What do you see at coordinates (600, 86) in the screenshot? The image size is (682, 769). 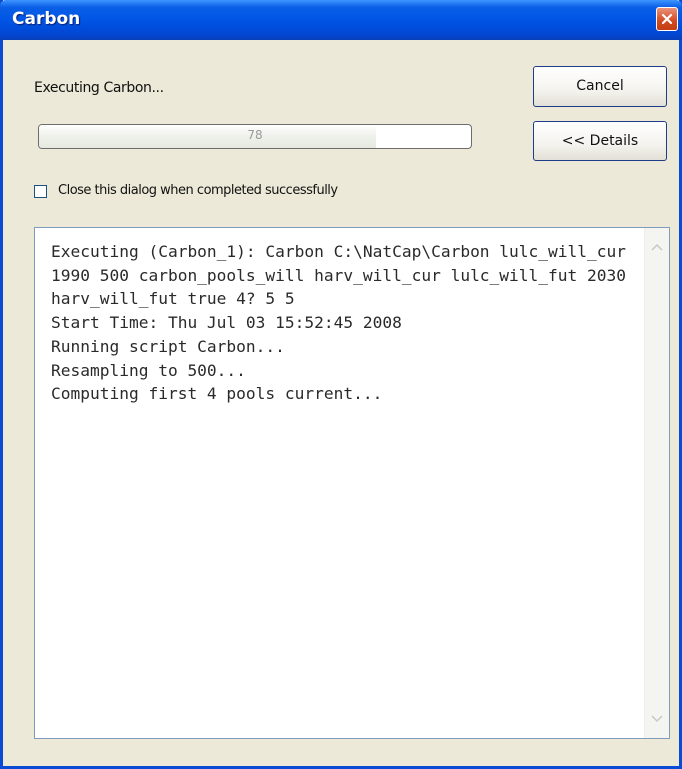 I see `cancel-button: Cancel` at bounding box center [600, 86].